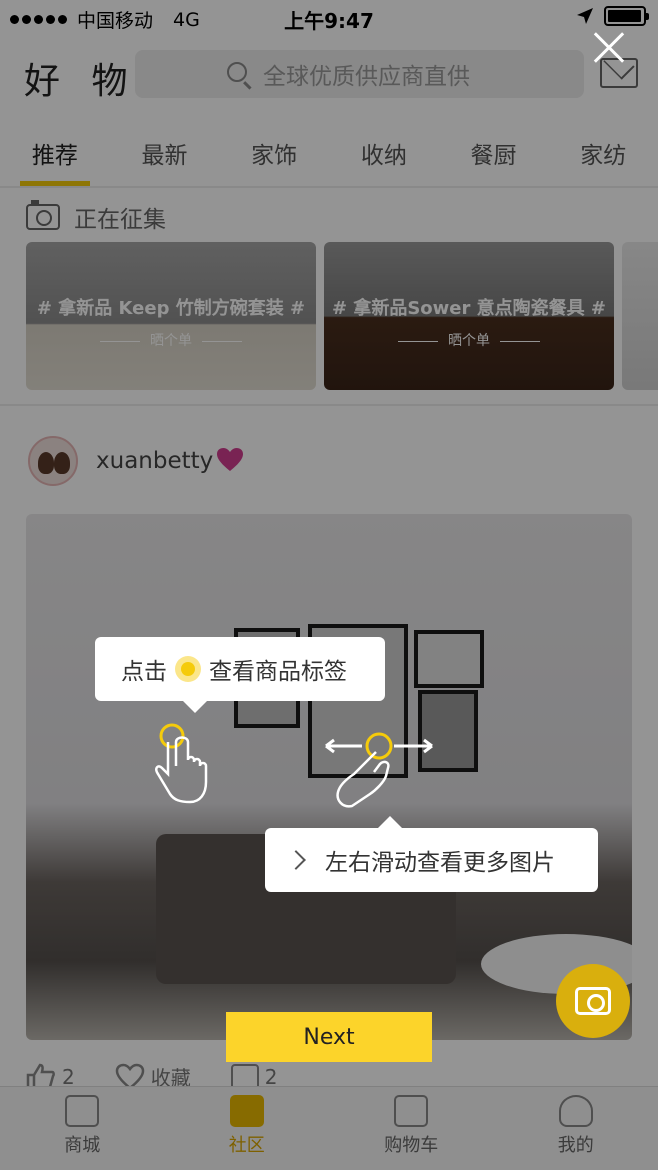  I want to click on close-icon, so click(609, 48).